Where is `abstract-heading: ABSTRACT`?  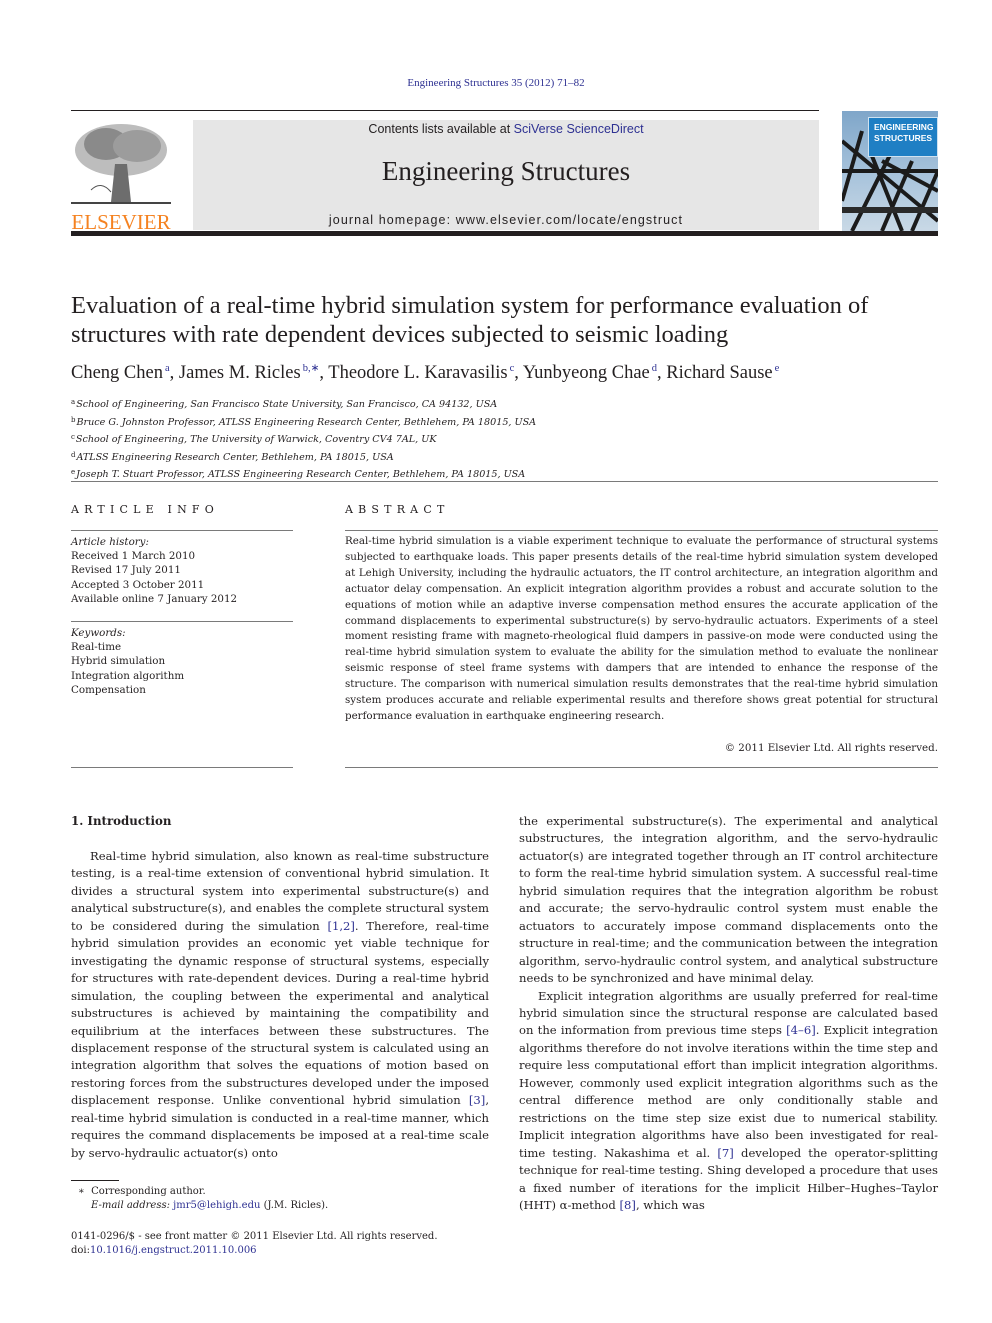
abstract-heading: ABSTRACT is located at coordinates (397, 509).